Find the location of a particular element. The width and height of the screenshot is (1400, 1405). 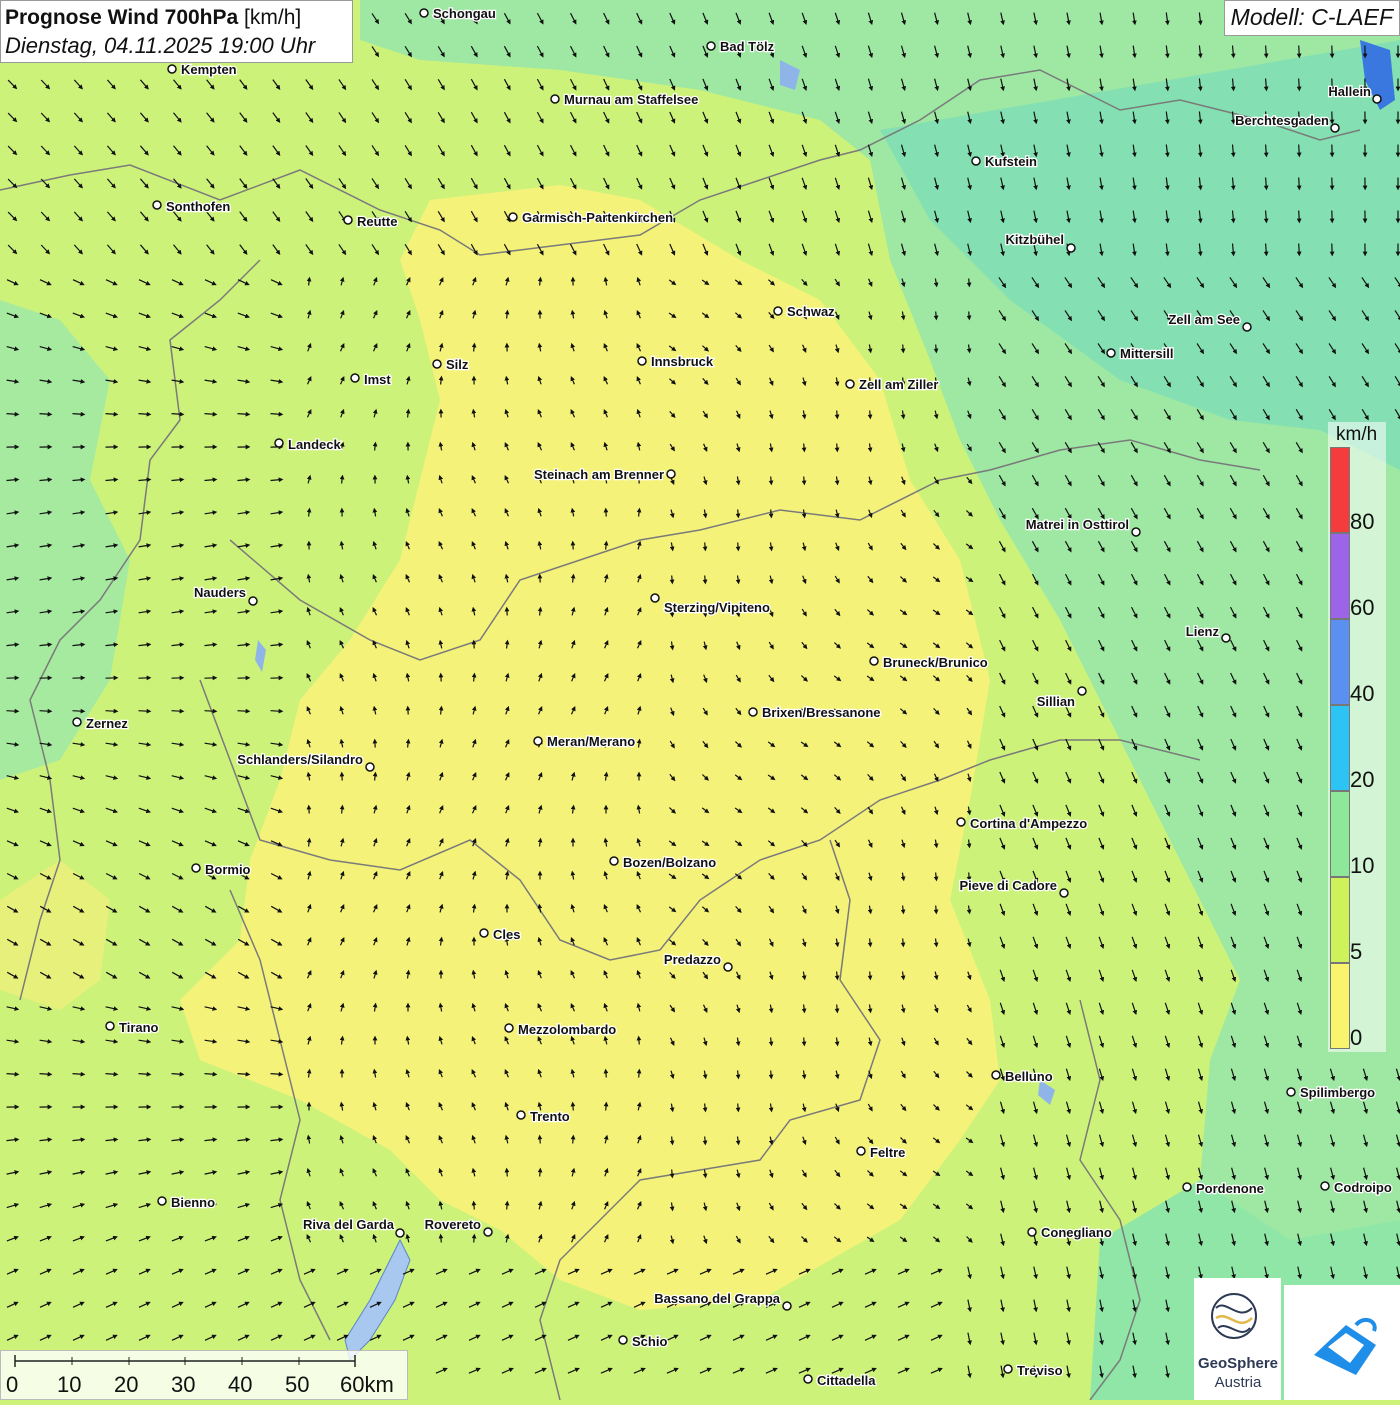

city-label: Rovereto is located at coordinates (453, 1224).